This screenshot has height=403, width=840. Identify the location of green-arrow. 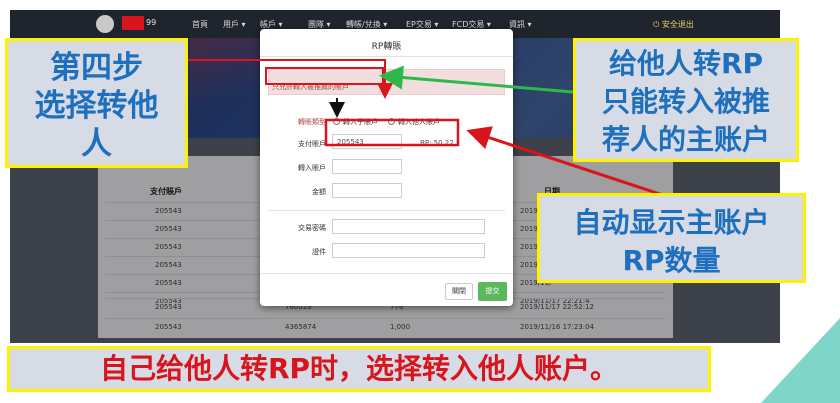
(476, 79).